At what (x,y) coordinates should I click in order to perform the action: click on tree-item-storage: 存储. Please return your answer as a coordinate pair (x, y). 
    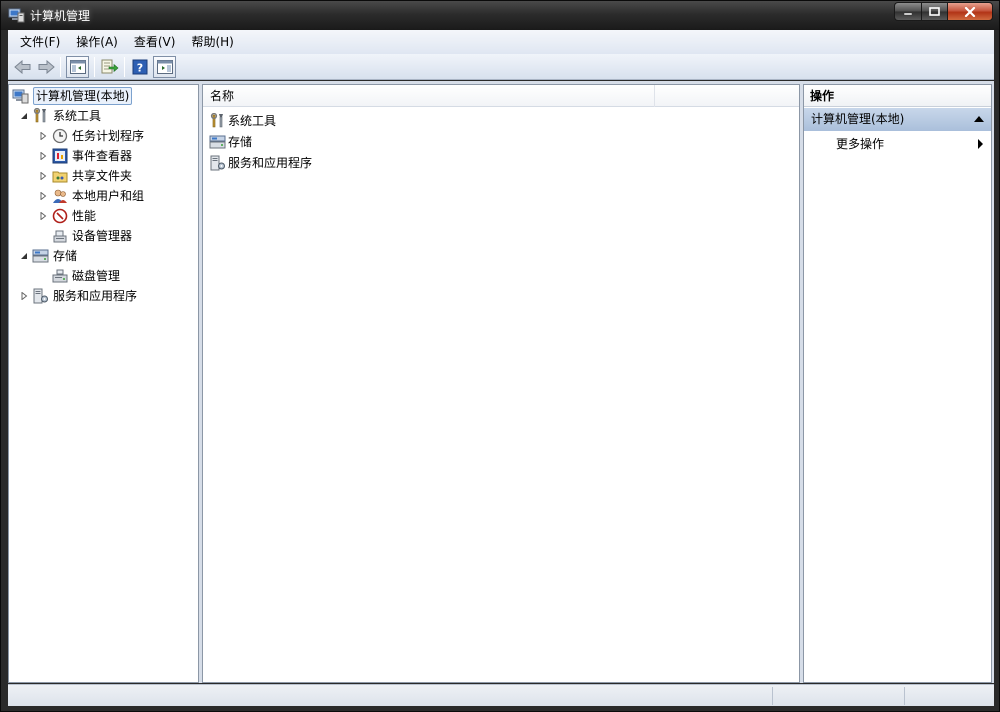
    Looking at the image, I should click on (48, 256).